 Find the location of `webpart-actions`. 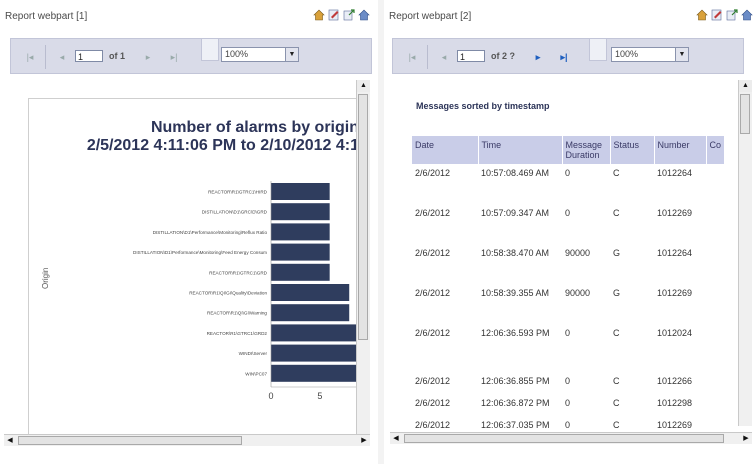

webpart-actions is located at coordinates (724, 15).